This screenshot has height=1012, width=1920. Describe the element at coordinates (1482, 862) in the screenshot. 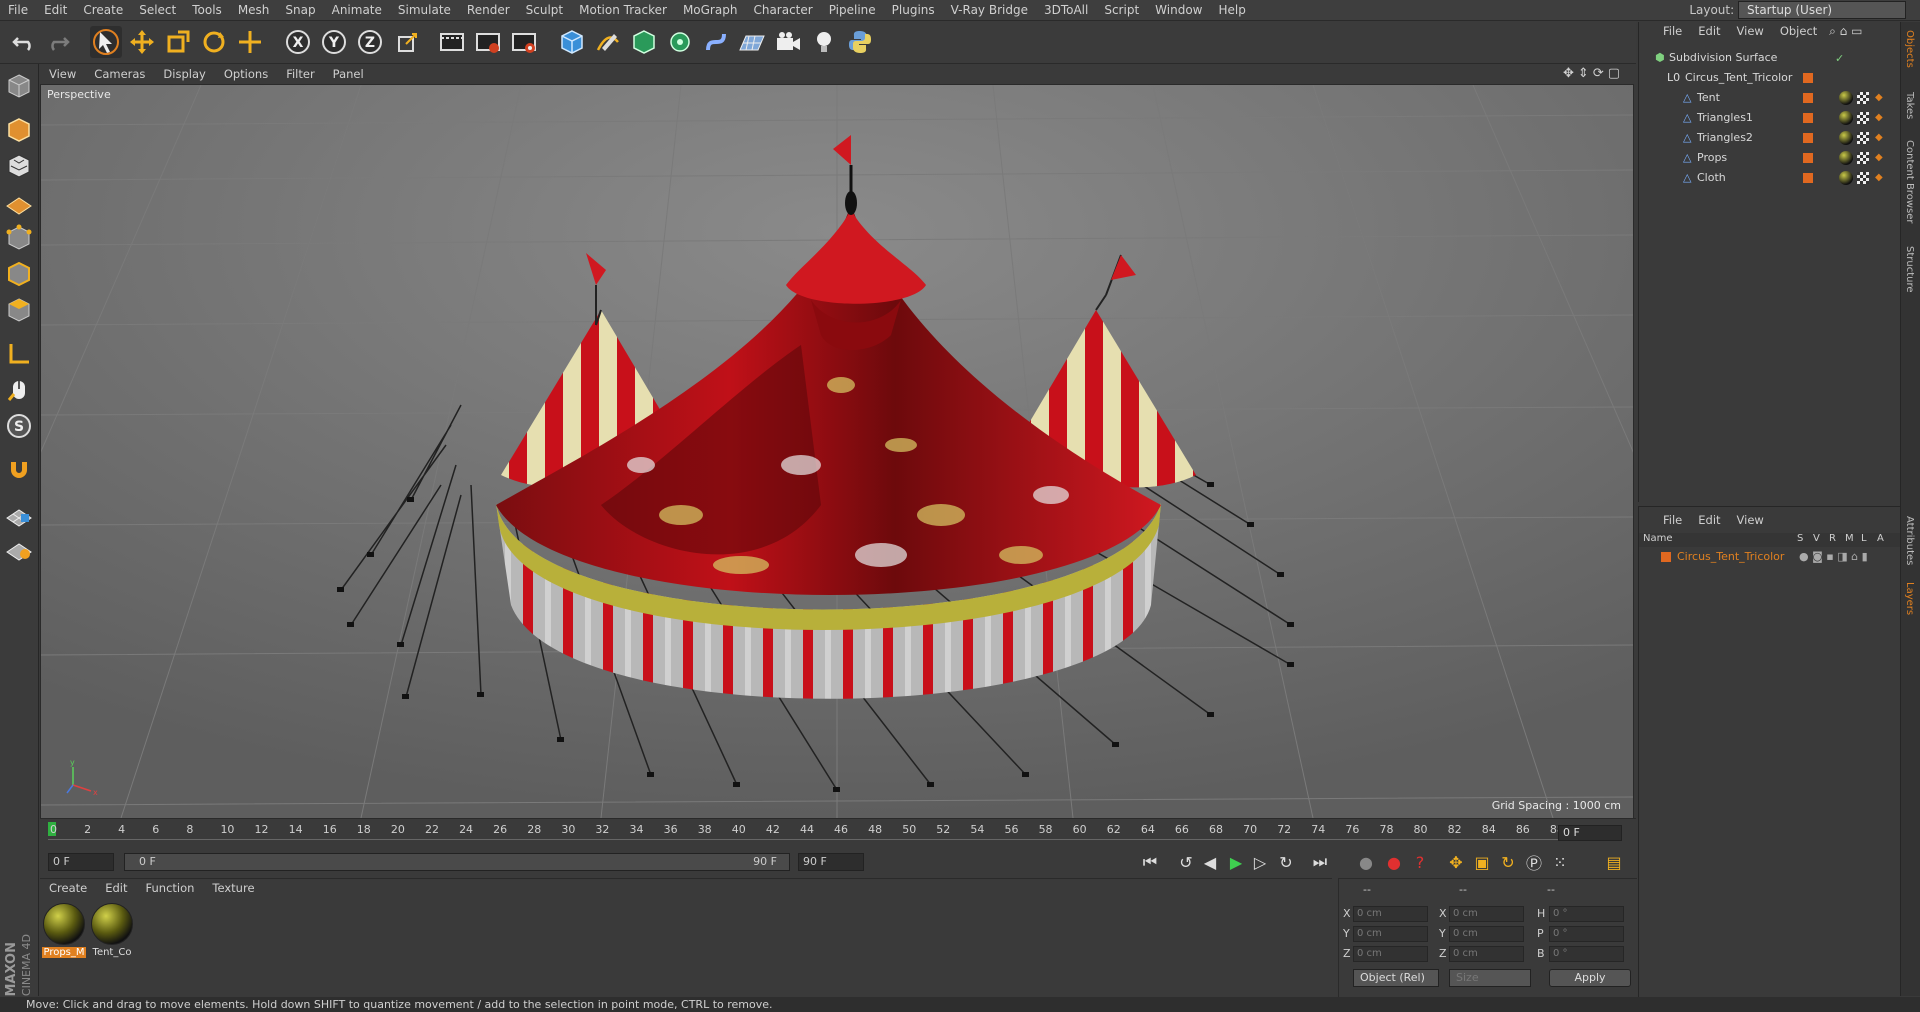

I see `key-scale-icon: ▣` at that location.